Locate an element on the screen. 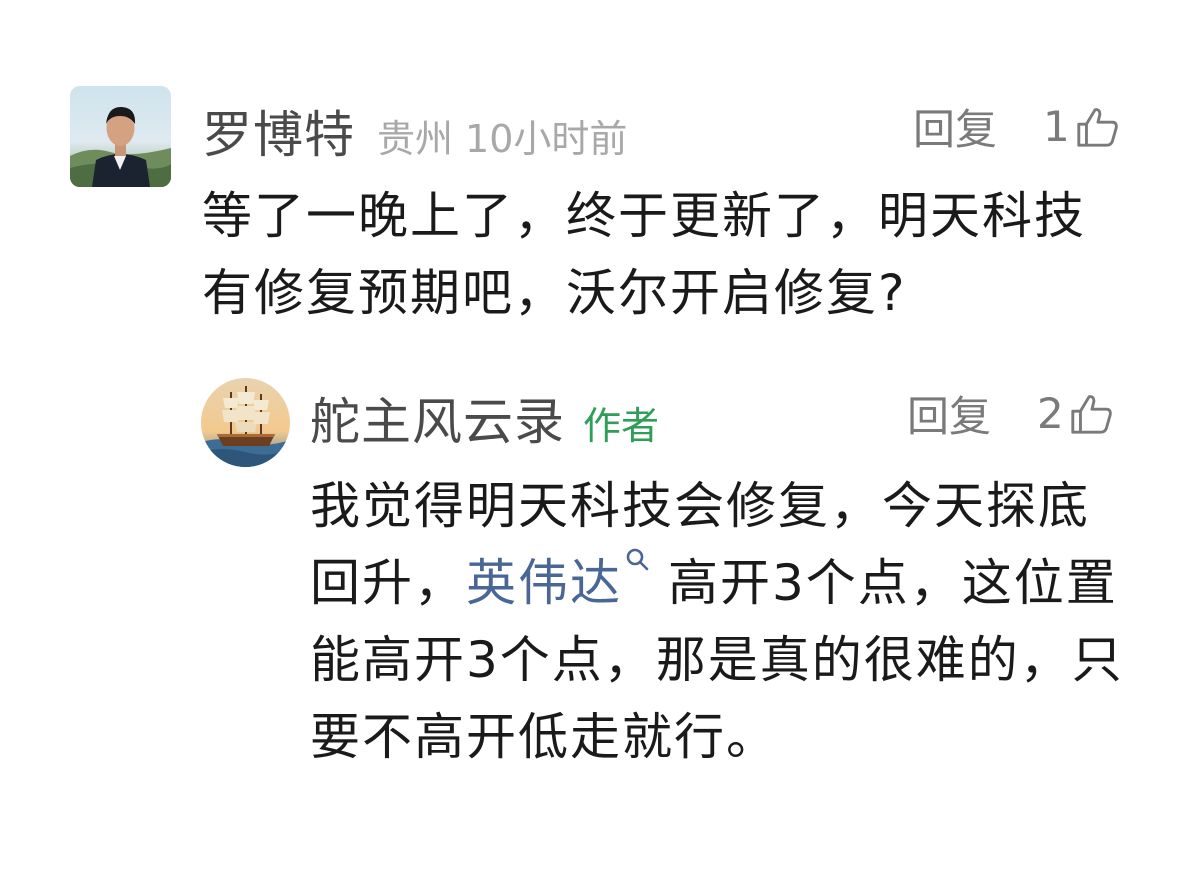 The width and height of the screenshot is (1200, 877). reply-username: 舵主风云录 is located at coordinates (437, 418).